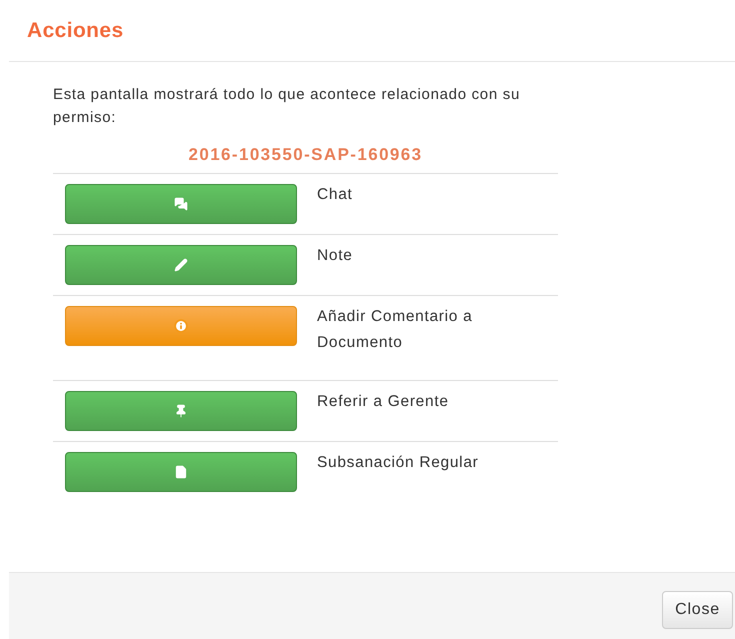  I want to click on pencil-icon, so click(181, 265).